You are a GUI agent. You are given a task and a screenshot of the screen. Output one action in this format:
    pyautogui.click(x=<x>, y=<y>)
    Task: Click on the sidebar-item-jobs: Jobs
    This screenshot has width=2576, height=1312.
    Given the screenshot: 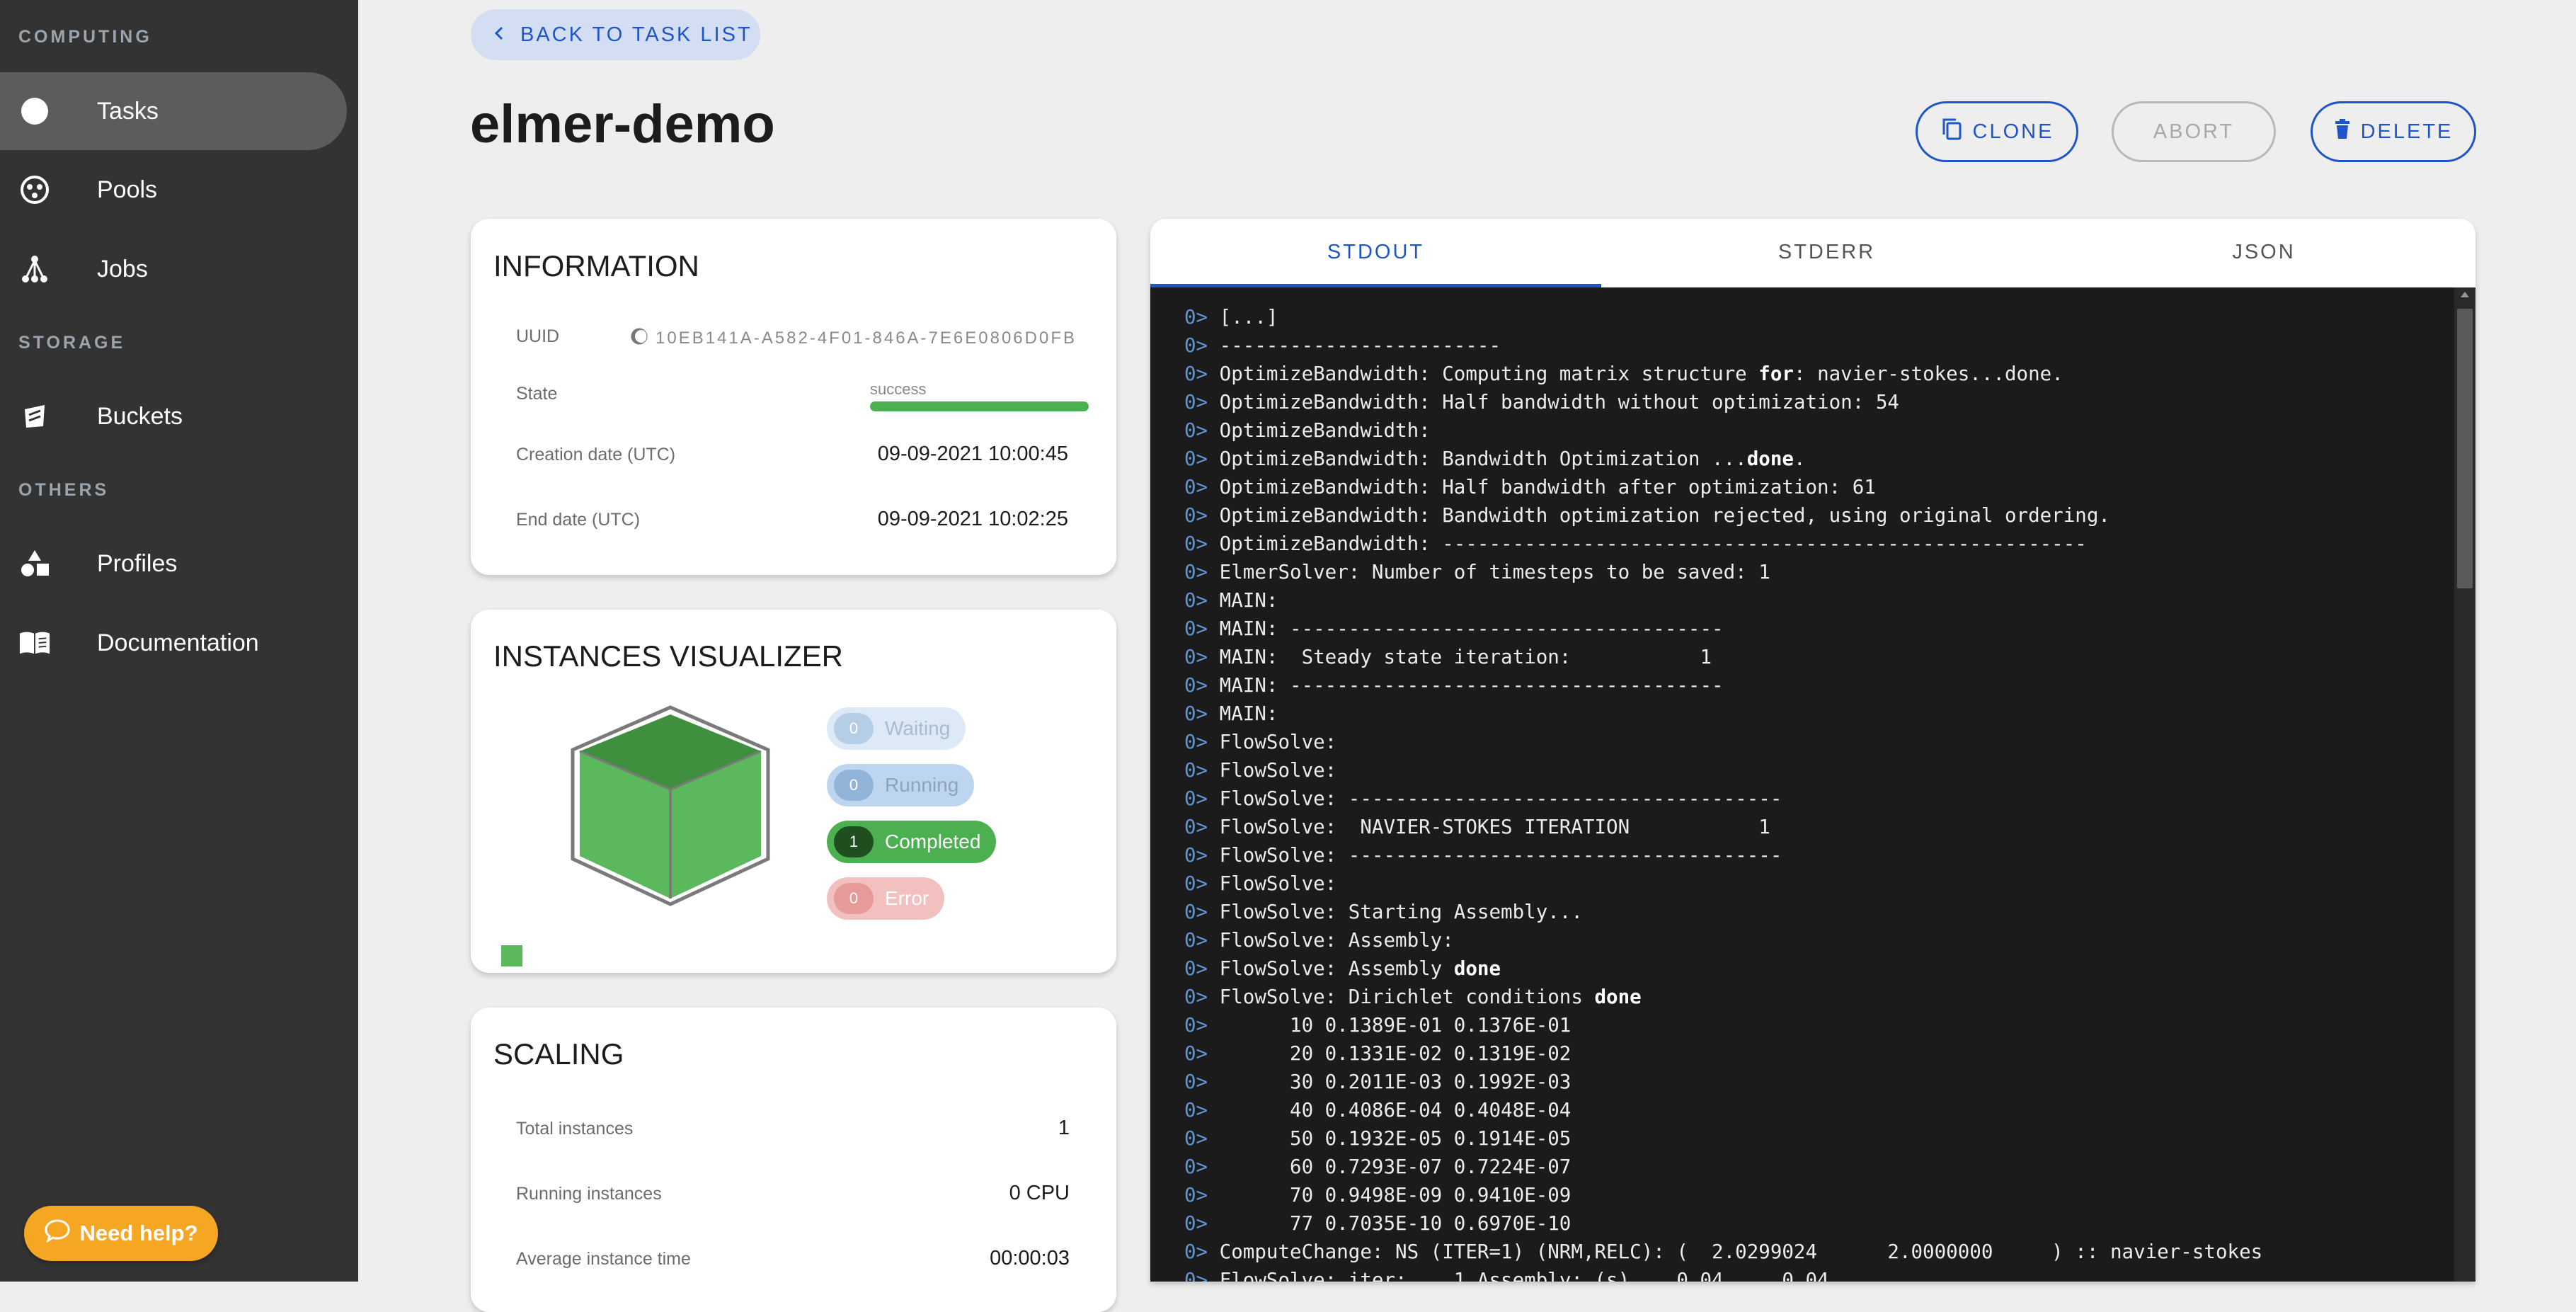 What is the action you would take?
    pyautogui.click(x=173, y=269)
    